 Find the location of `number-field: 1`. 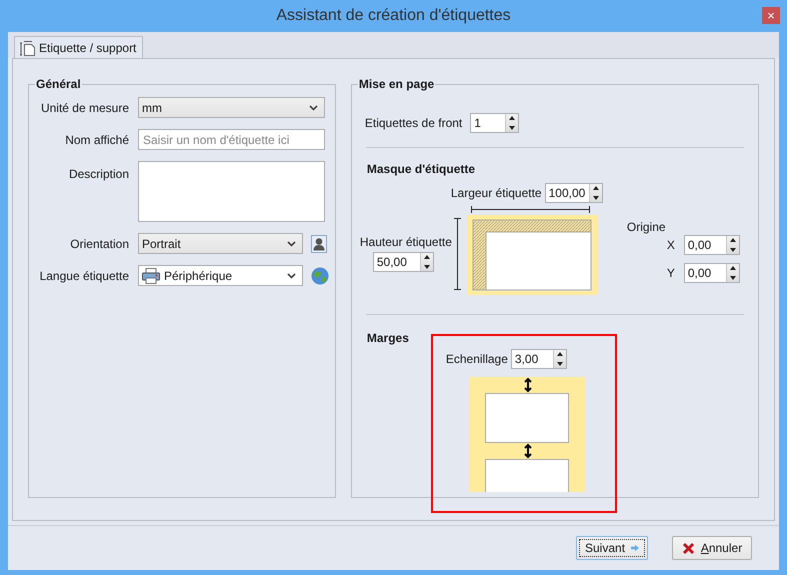

number-field: 1 is located at coordinates (495, 123).